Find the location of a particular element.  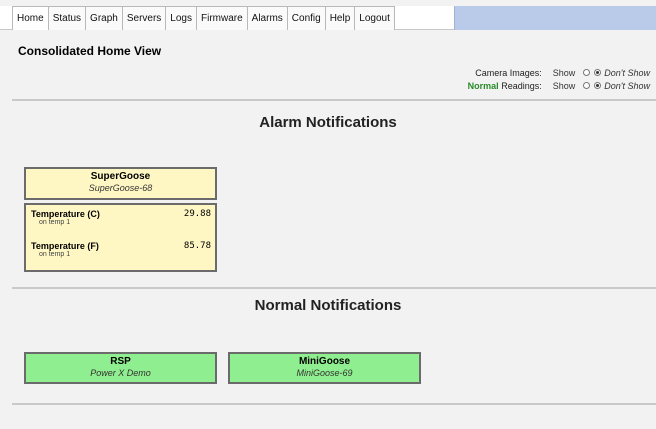

reading-item: Temperature (C) 29.88 on temp 1 is located at coordinates (121, 217).